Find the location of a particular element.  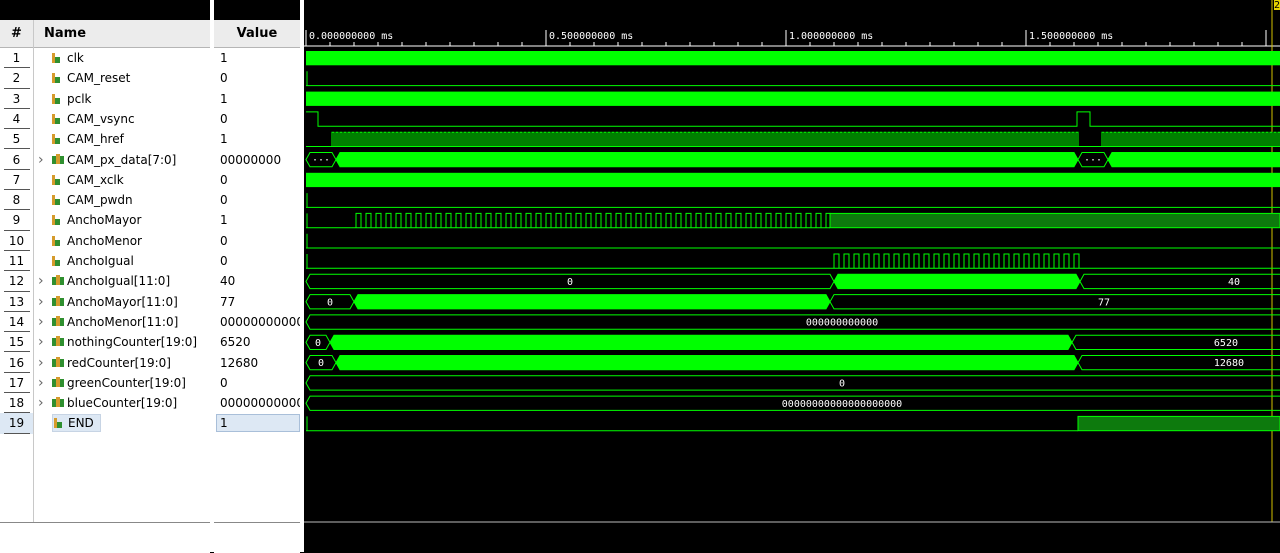

vsync-waveform is located at coordinates (793, 119).